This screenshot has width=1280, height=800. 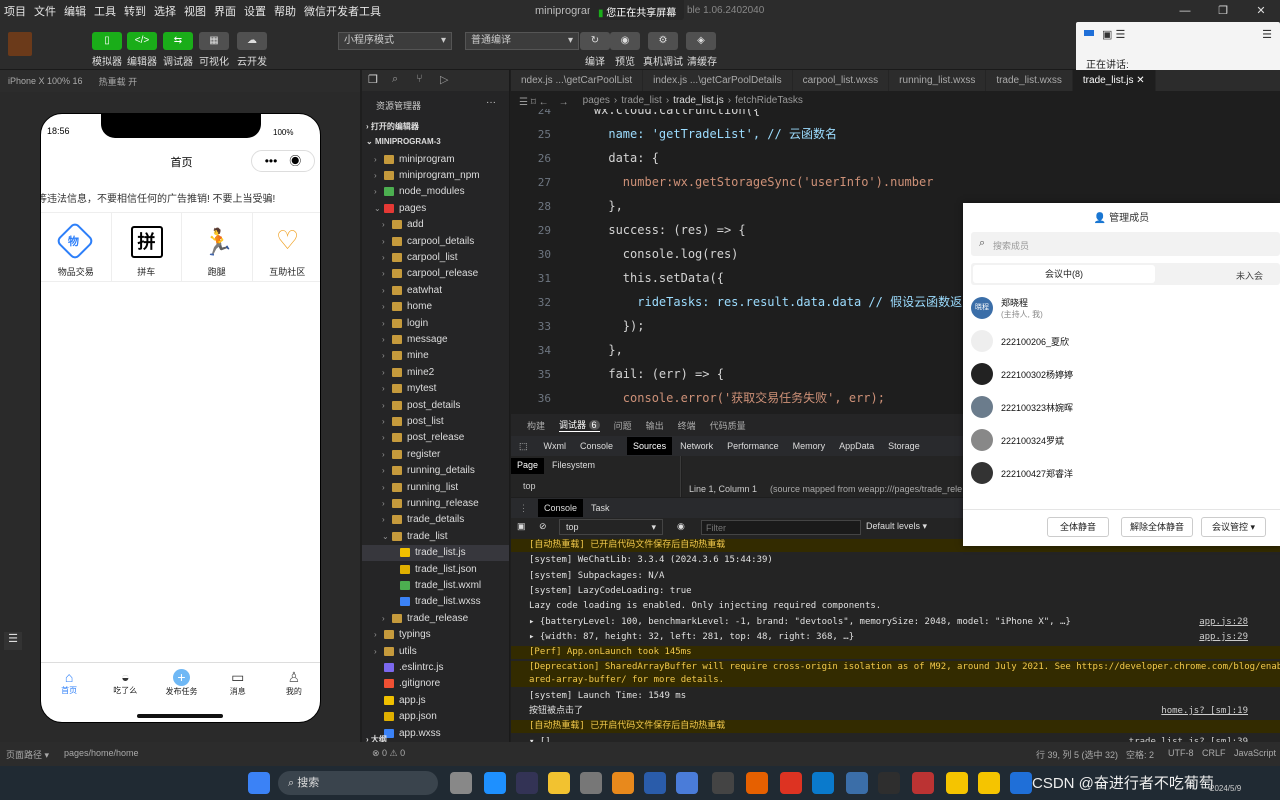 I want to click on sources-tree-top: top, so click(x=529, y=486).